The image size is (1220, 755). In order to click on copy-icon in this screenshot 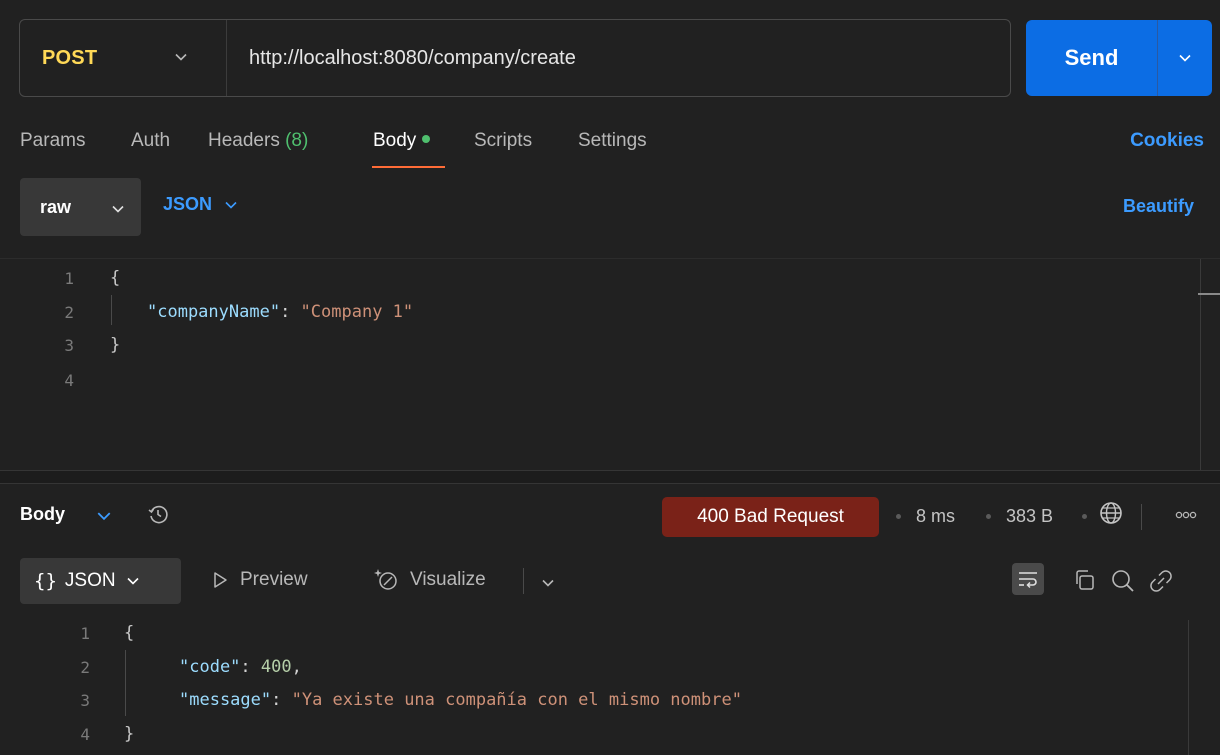, I will do `click(1084, 580)`.